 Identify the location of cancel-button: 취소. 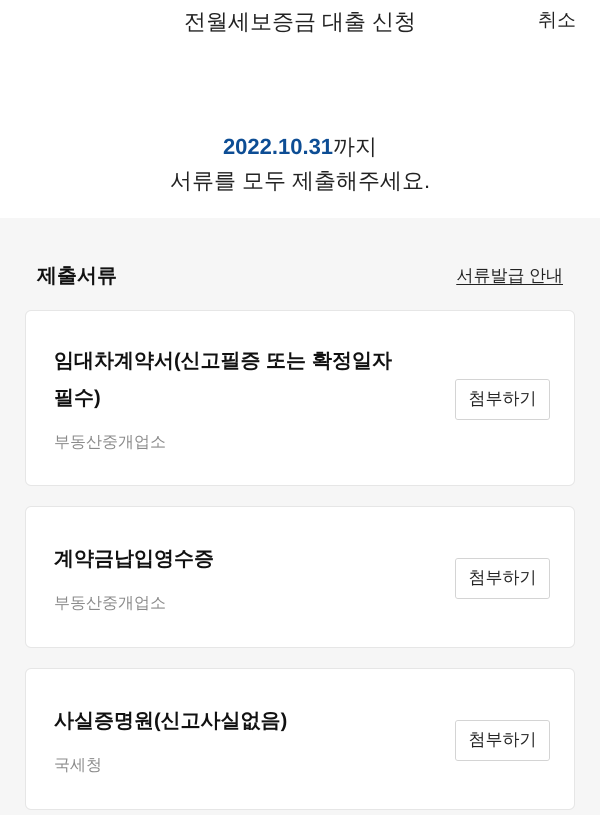
(557, 21).